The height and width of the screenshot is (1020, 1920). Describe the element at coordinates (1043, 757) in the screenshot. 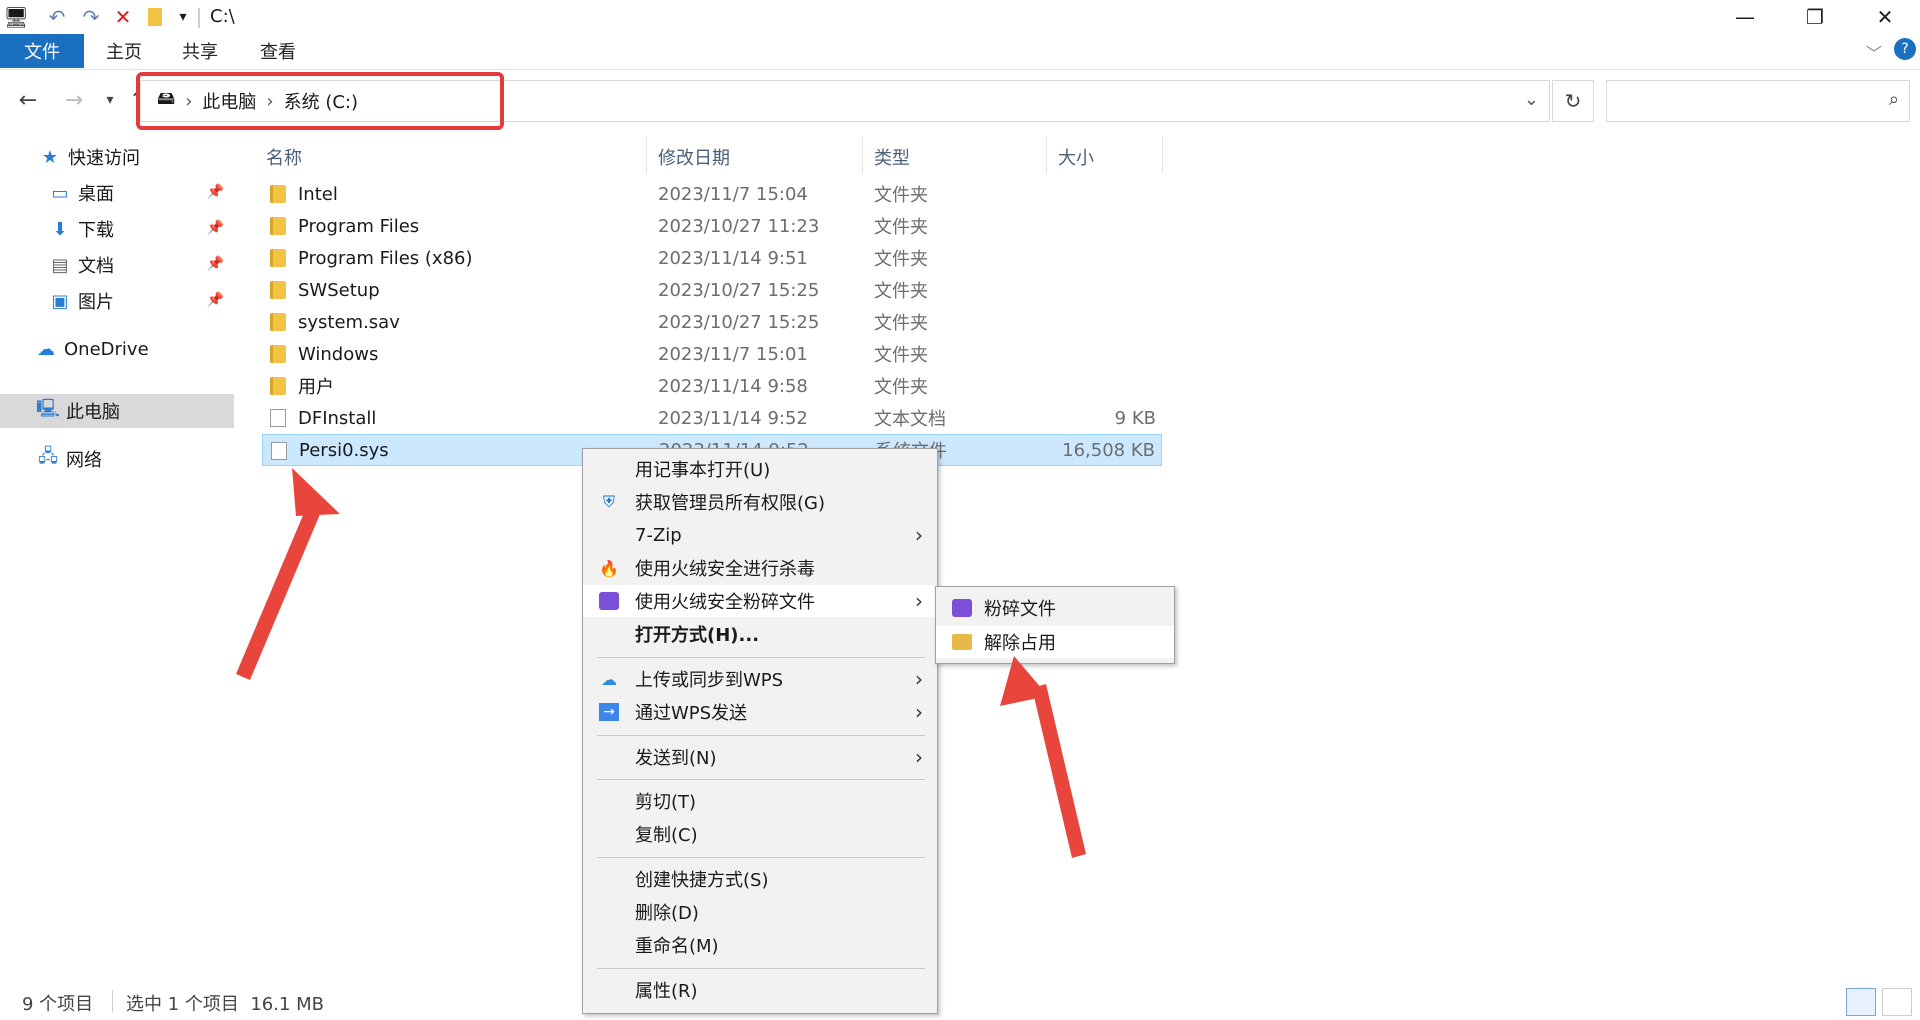

I see `annotation-arrow-right` at that location.